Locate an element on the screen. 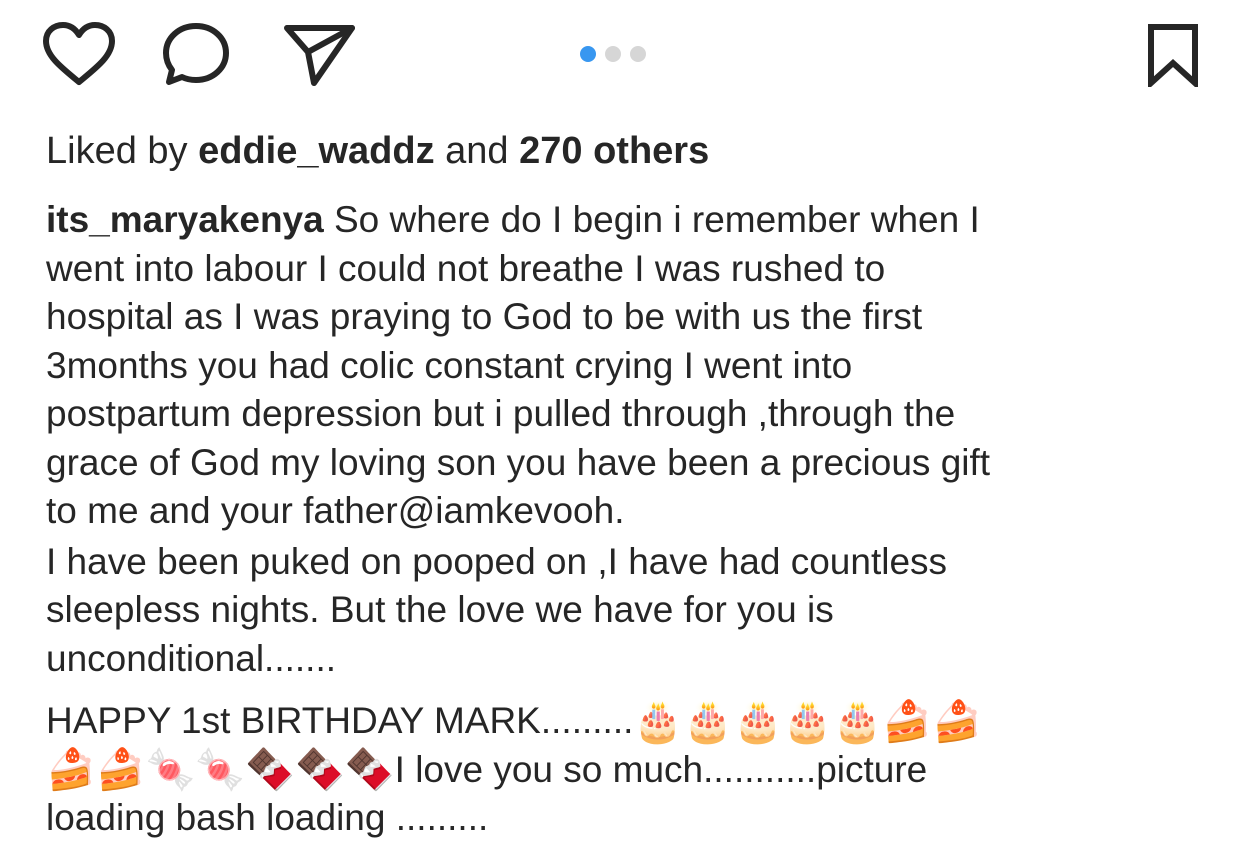 The width and height of the screenshot is (1242, 856). likes-count-link: 270 others is located at coordinates (614, 151).